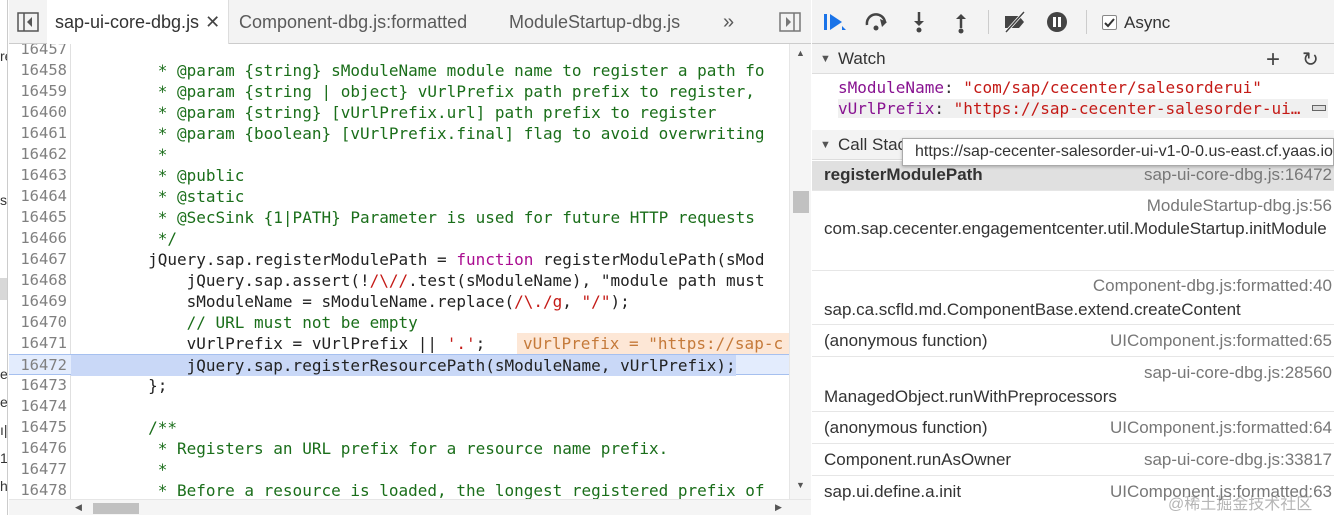  What do you see at coordinates (1212, 286) in the screenshot?
I see `frame-location: Component-dbg.js:formatted:40` at bounding box center [1212, 286].